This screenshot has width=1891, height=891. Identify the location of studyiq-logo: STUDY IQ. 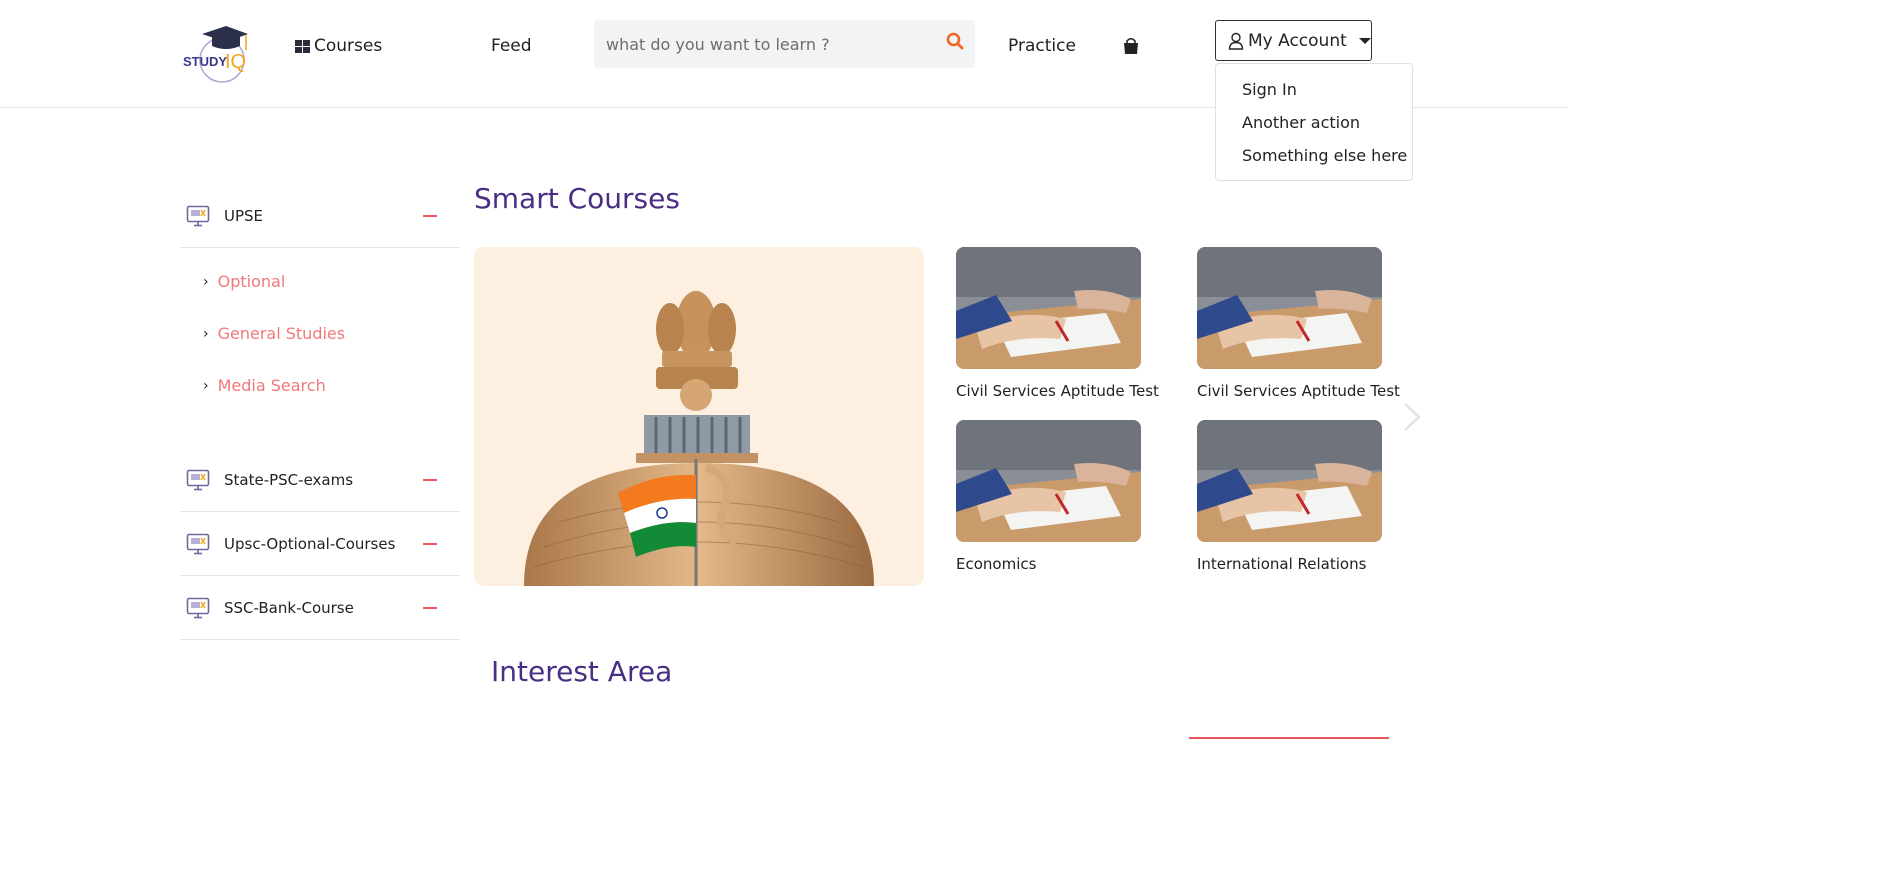
(218, 54).